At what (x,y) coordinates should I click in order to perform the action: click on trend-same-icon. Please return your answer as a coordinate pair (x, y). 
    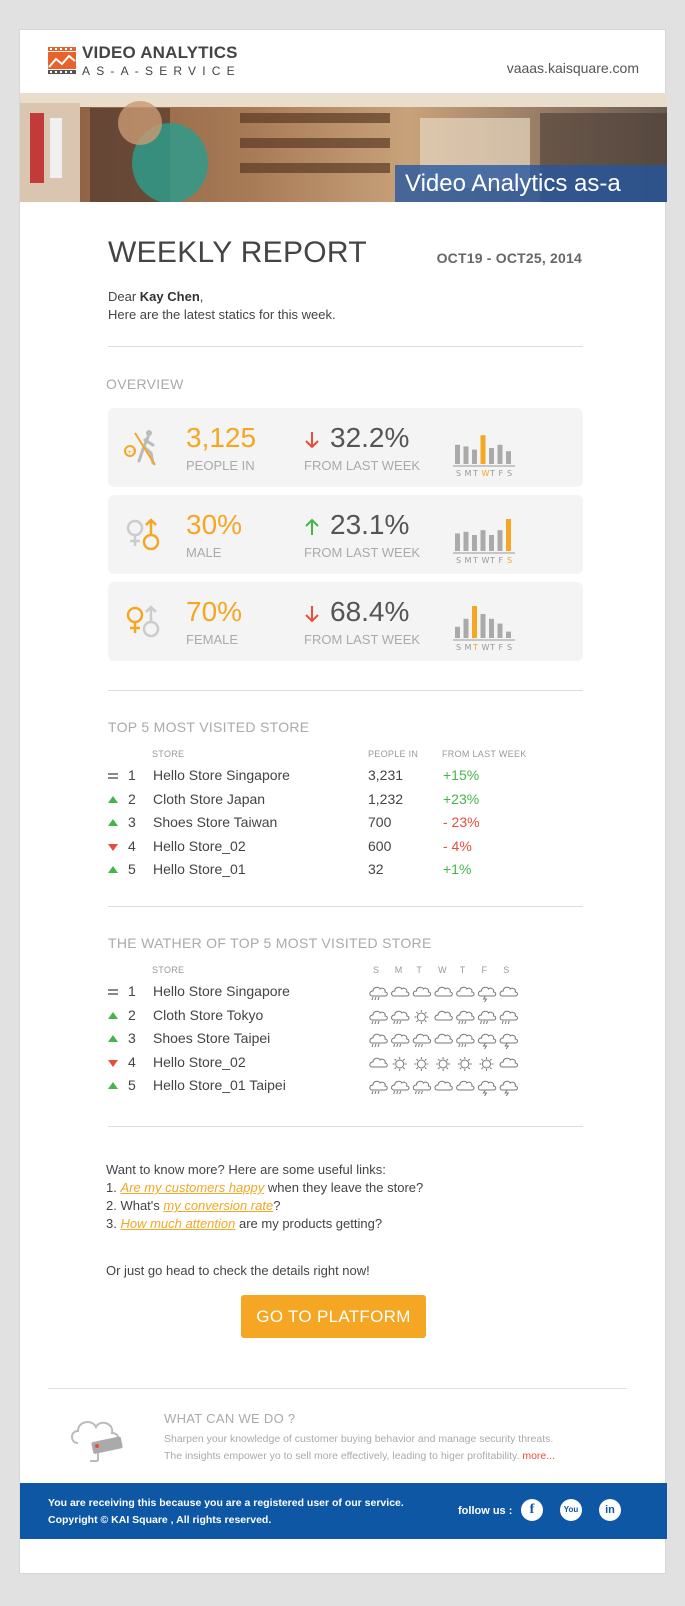
    Looking at the image, I should click on (113, 992).